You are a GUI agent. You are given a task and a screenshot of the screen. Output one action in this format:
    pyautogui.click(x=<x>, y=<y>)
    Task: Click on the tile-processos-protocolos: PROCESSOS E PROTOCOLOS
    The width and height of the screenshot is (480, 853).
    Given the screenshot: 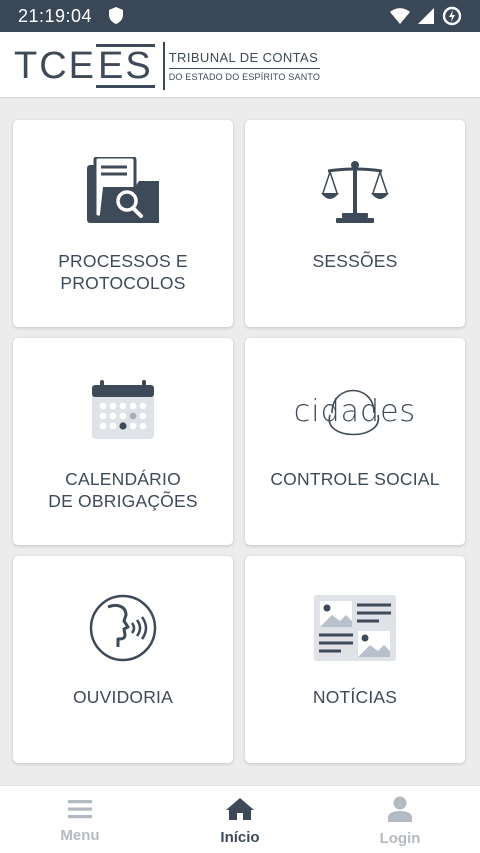 What is the action you would take?
    pyautogui.click(x=123, y=223)
    